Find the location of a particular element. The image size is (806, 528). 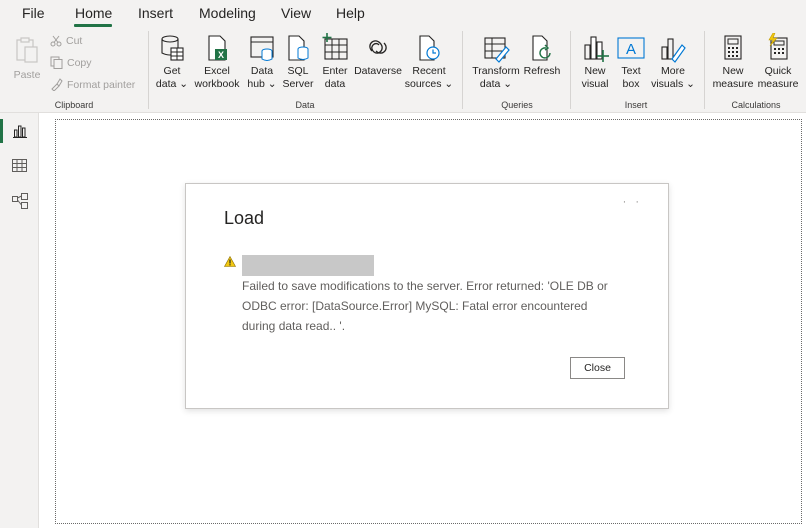

dialog-title: Load is located at coordinates (244, 218).